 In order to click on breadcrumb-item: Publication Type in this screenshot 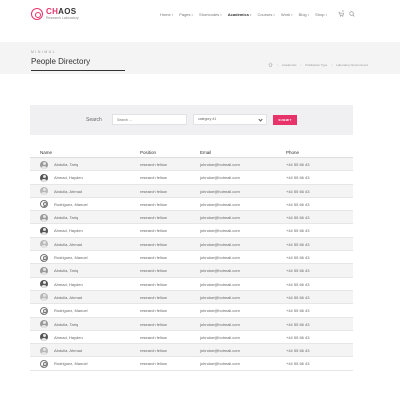, I will do `click(316, 65)`.